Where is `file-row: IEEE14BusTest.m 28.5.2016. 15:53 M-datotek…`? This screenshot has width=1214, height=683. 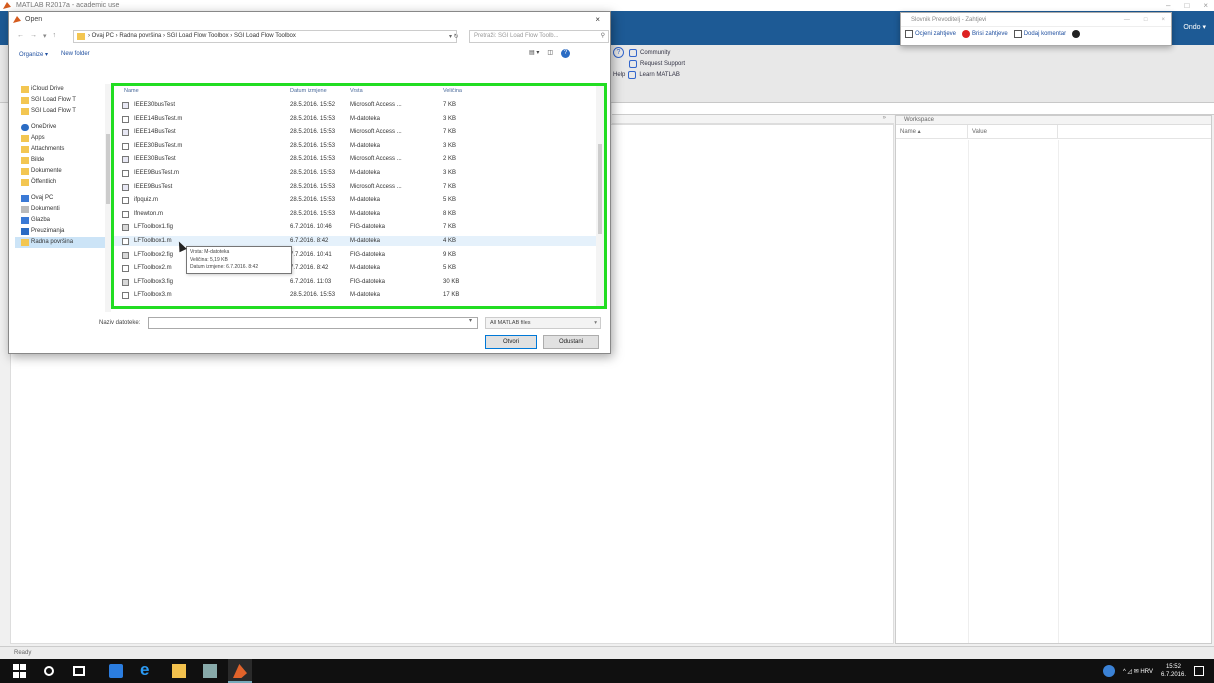 file-row: IEEE14BusTest.m 28.5.2016. 15:53 M-datotek… is located at coordinates (359, 119).